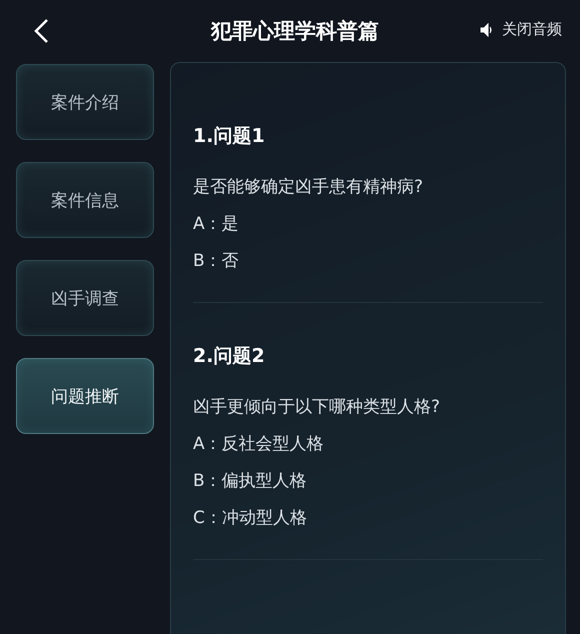 Image resolution: width=580 pixels, height=634 pixels. What do you see at coordinates (368, 480) in the screenshot?
I see `answer-option: B：偏执型人格` at bounding box center [368, 480].